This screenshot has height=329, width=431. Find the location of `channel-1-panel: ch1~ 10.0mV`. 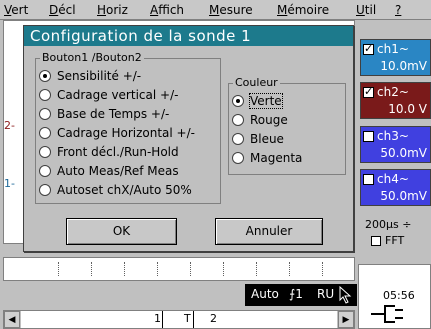

channel-1-panel: ch1~ 10.0mV is located at coordinates (395, 57).